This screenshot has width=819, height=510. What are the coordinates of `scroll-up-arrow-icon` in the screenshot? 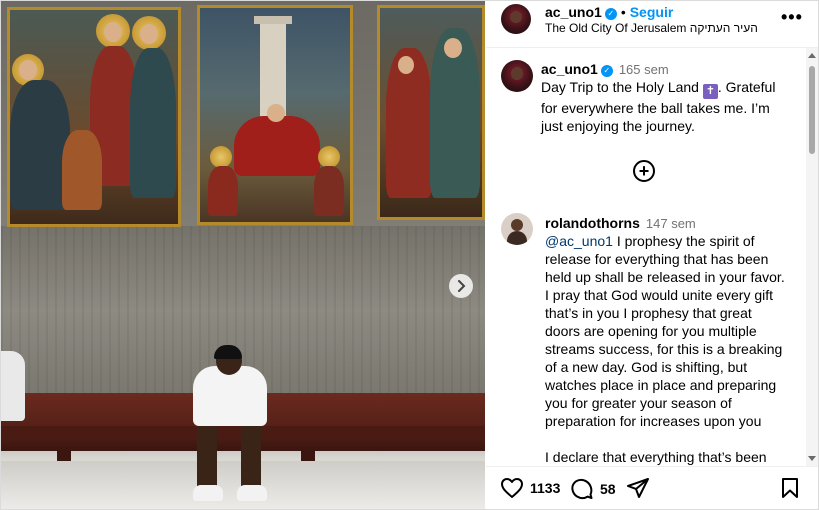 It's located at (812, 55).